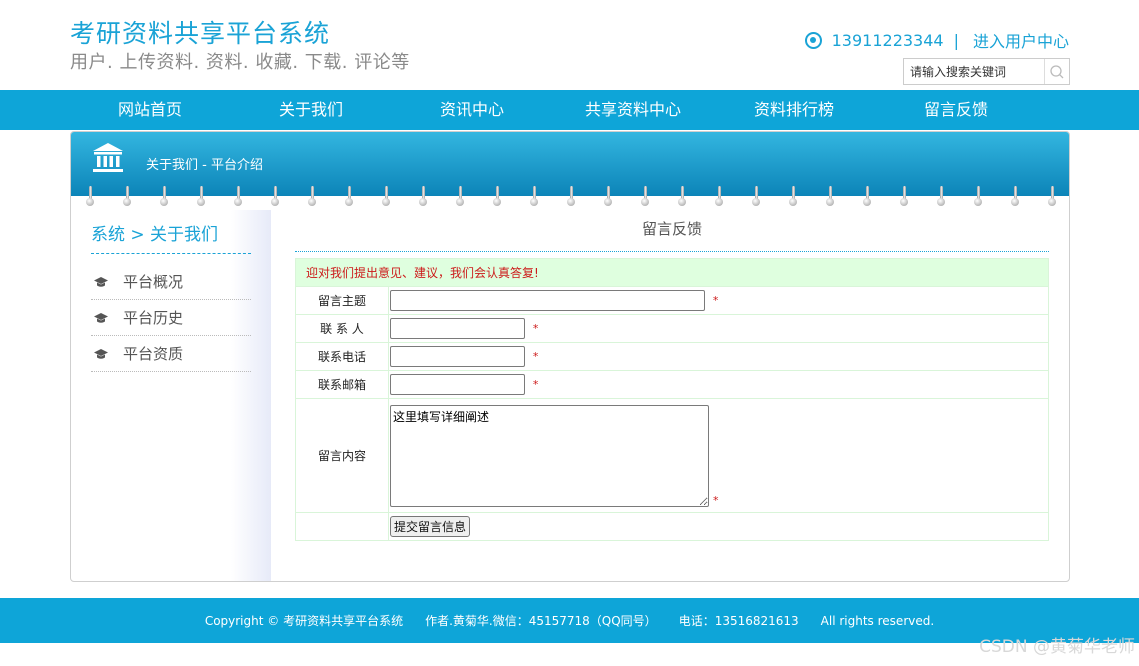 Image resolution: width=1139 pixels, height=666 pixels. Describe the element at coordinates (672, 272) in the screenshot. I see `form-notice: 迎对我们提出意见、建议，我们会认真答复!` at that location.